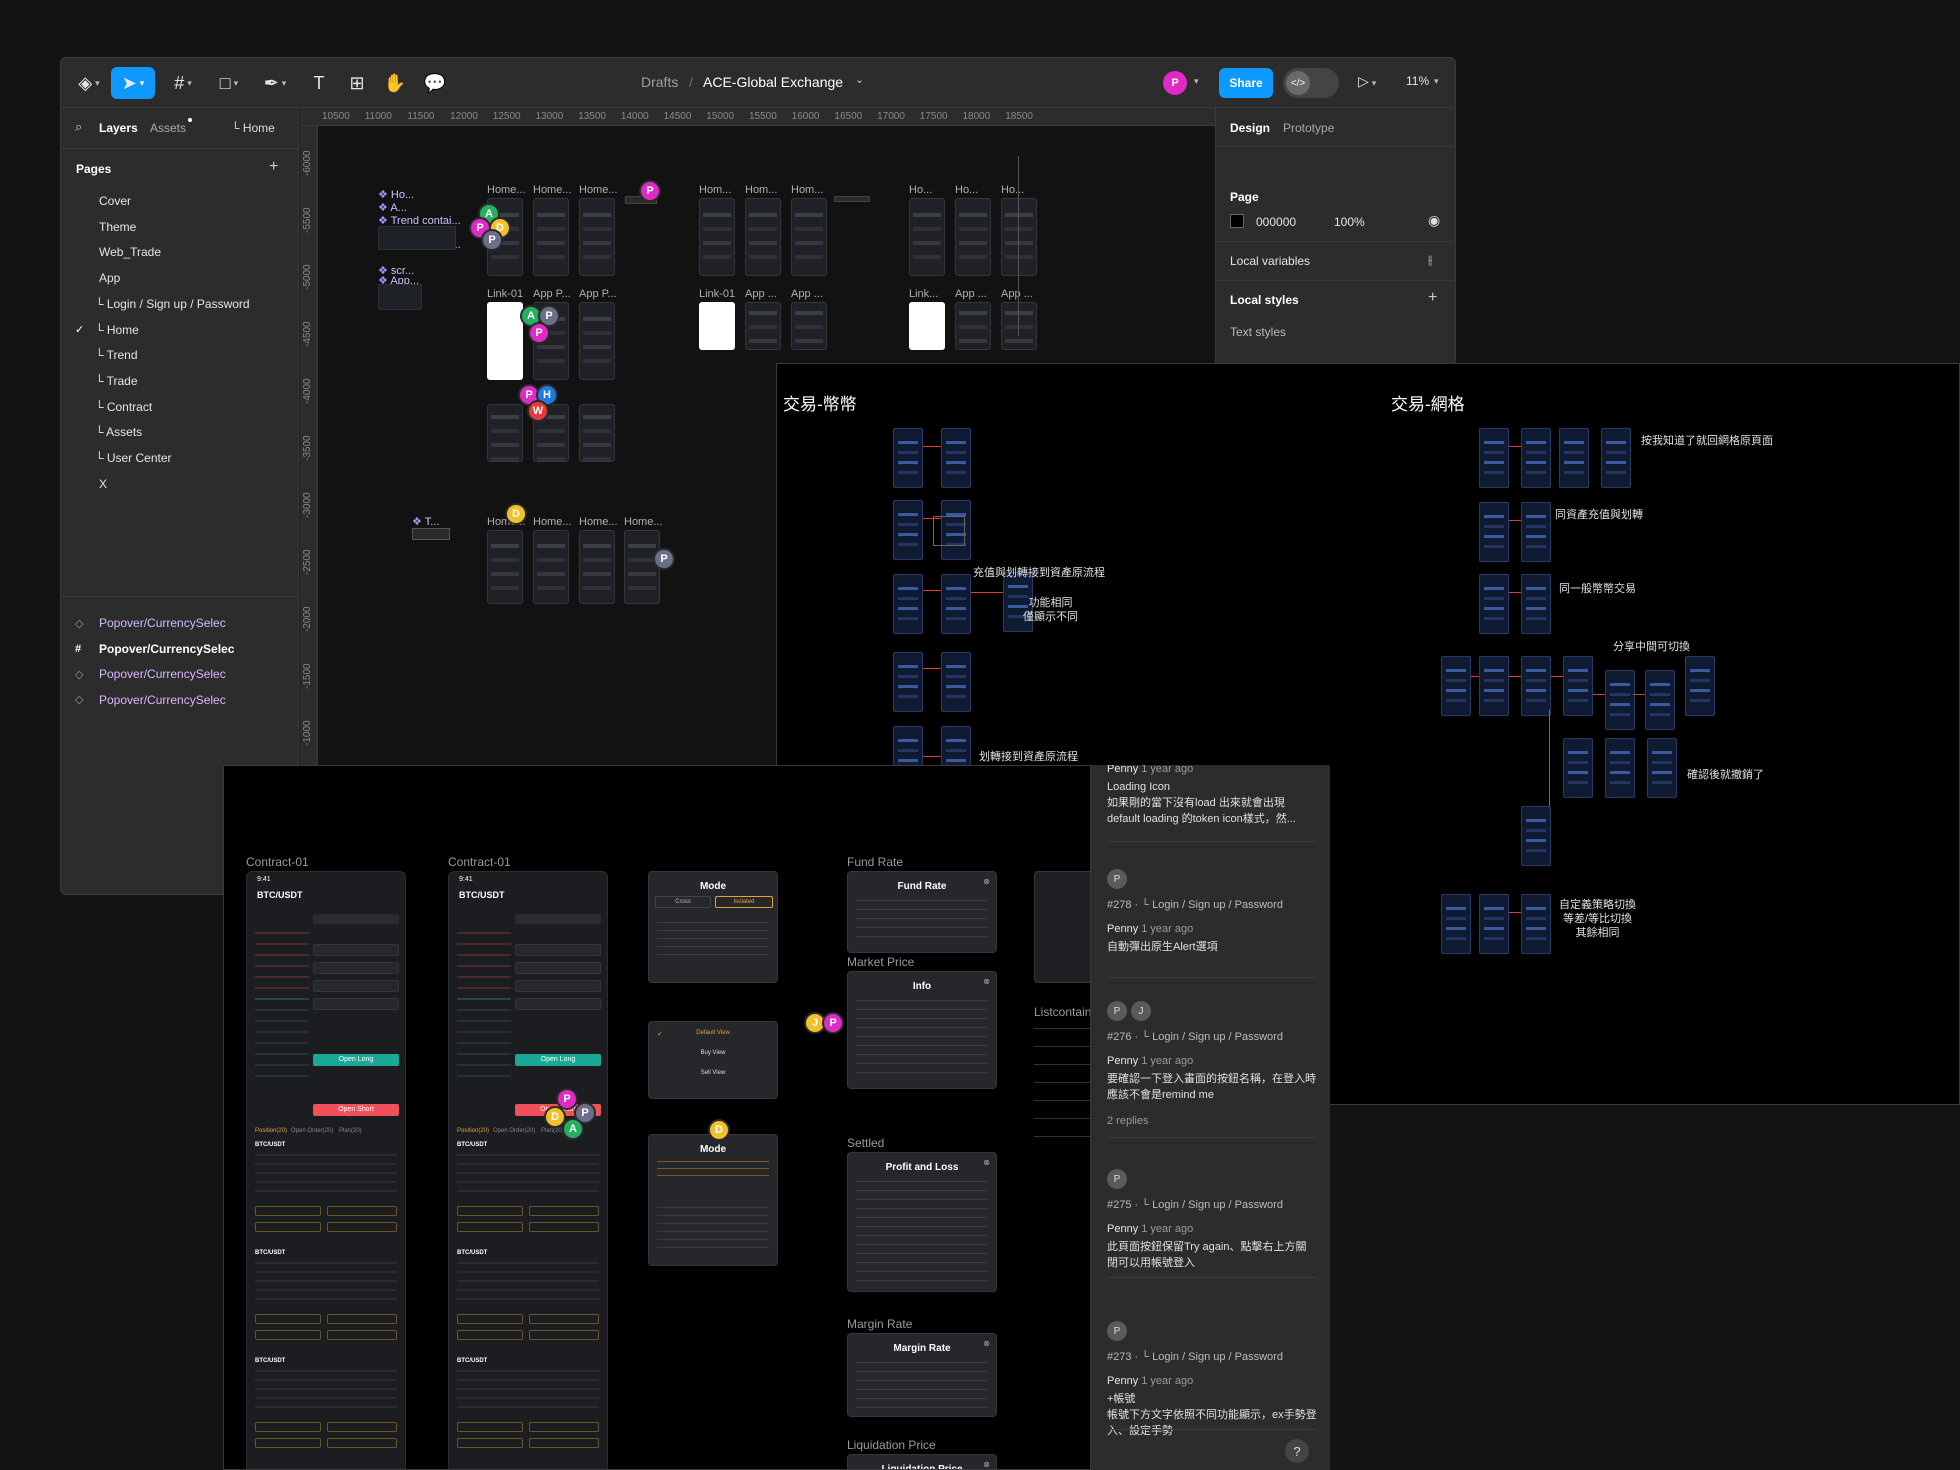 The height and width of the screenshot is (1470, 1960). Describe the element at coordinates (1367, 81) in the screenshot. I see `play-icon: ▷ ▾` at that location.